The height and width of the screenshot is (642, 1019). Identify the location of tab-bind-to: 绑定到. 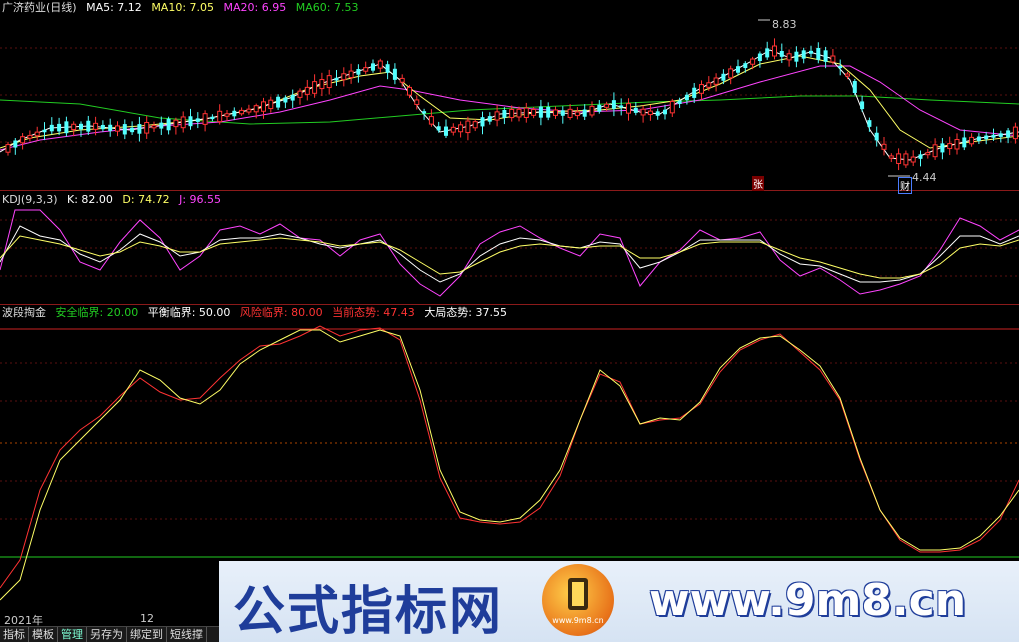
(147, 634).